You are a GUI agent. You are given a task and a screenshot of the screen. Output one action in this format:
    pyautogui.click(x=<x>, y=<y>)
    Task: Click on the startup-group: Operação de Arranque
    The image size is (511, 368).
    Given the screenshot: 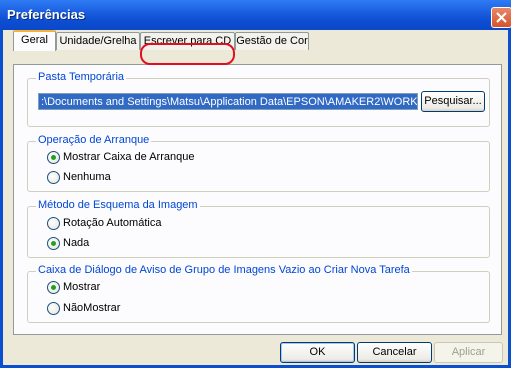 What is the action you would take?
    pyautogui.click(x=258, y=163)
    